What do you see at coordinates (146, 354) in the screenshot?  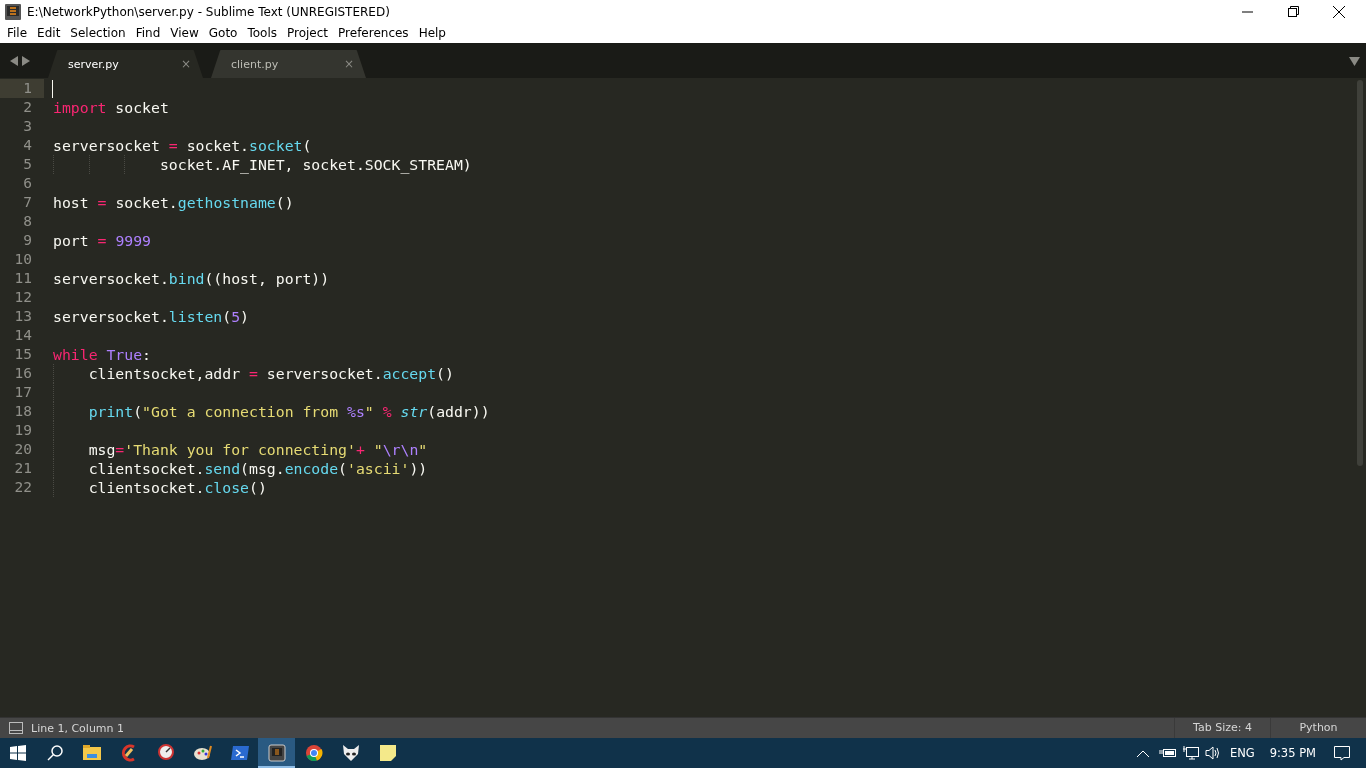 I see `code-token: :` at bounding box center [146, 354].